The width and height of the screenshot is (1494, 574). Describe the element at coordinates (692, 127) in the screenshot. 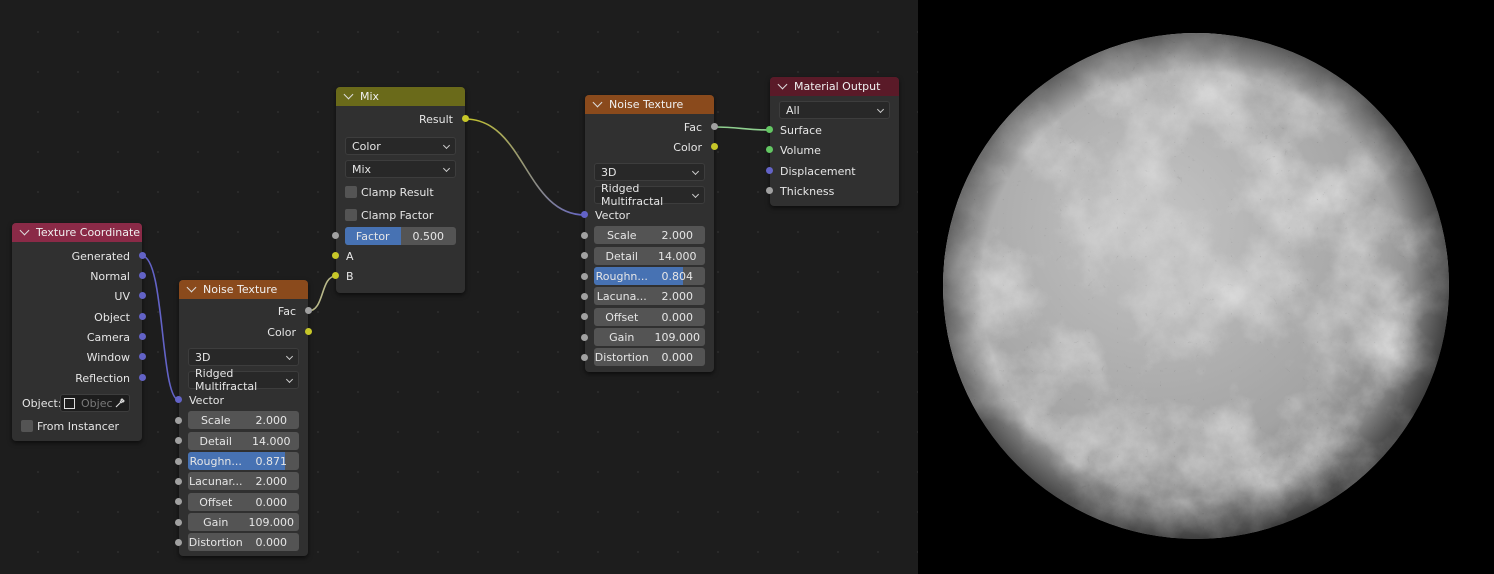

I see `socket-label: Fac` at that location.